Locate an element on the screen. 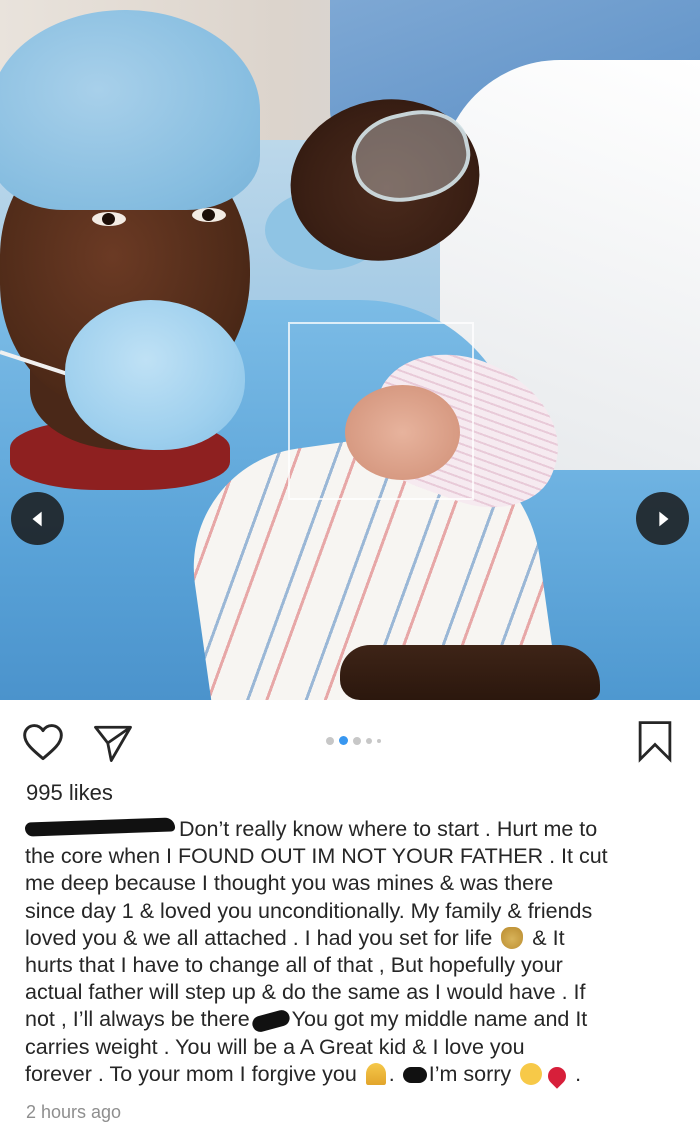 This screenshot has width=700, height=1140. heart-icon is located at coordinates (43, 742).